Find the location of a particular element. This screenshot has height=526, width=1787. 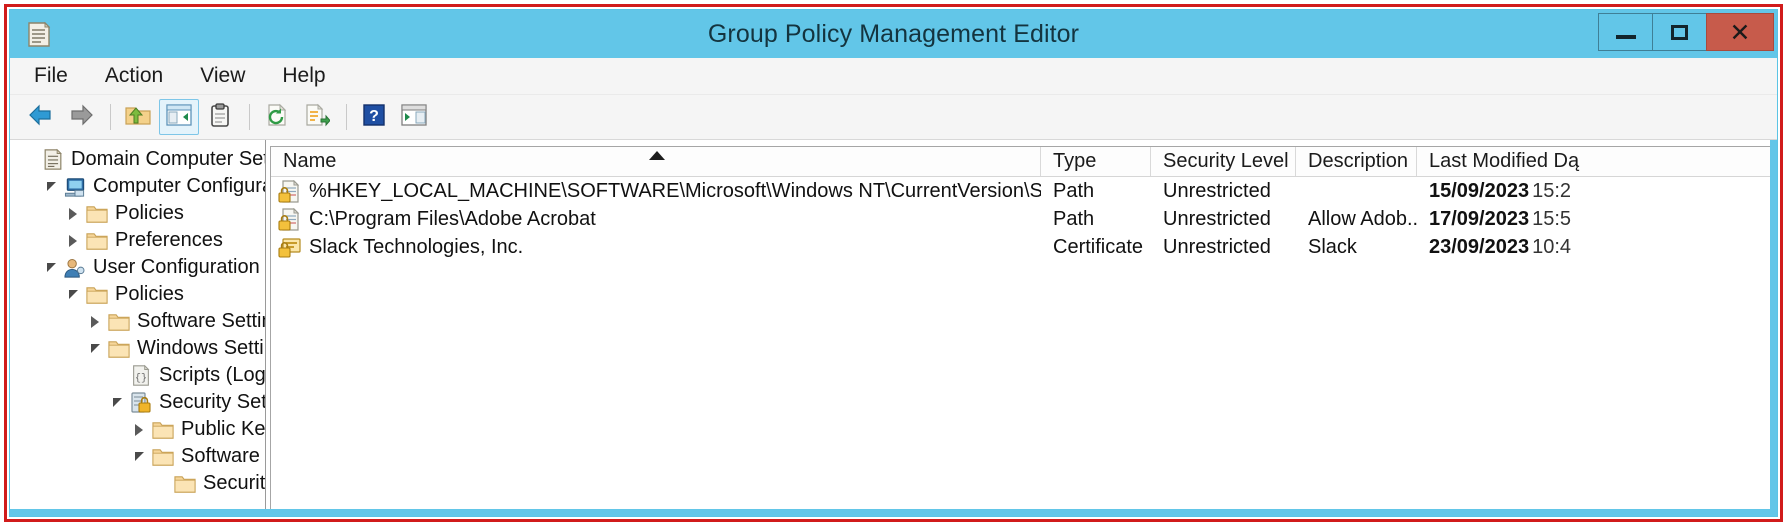

cell-last-modified-date: 23/09/2023 10:4 is located at coordinates (1537, 247).